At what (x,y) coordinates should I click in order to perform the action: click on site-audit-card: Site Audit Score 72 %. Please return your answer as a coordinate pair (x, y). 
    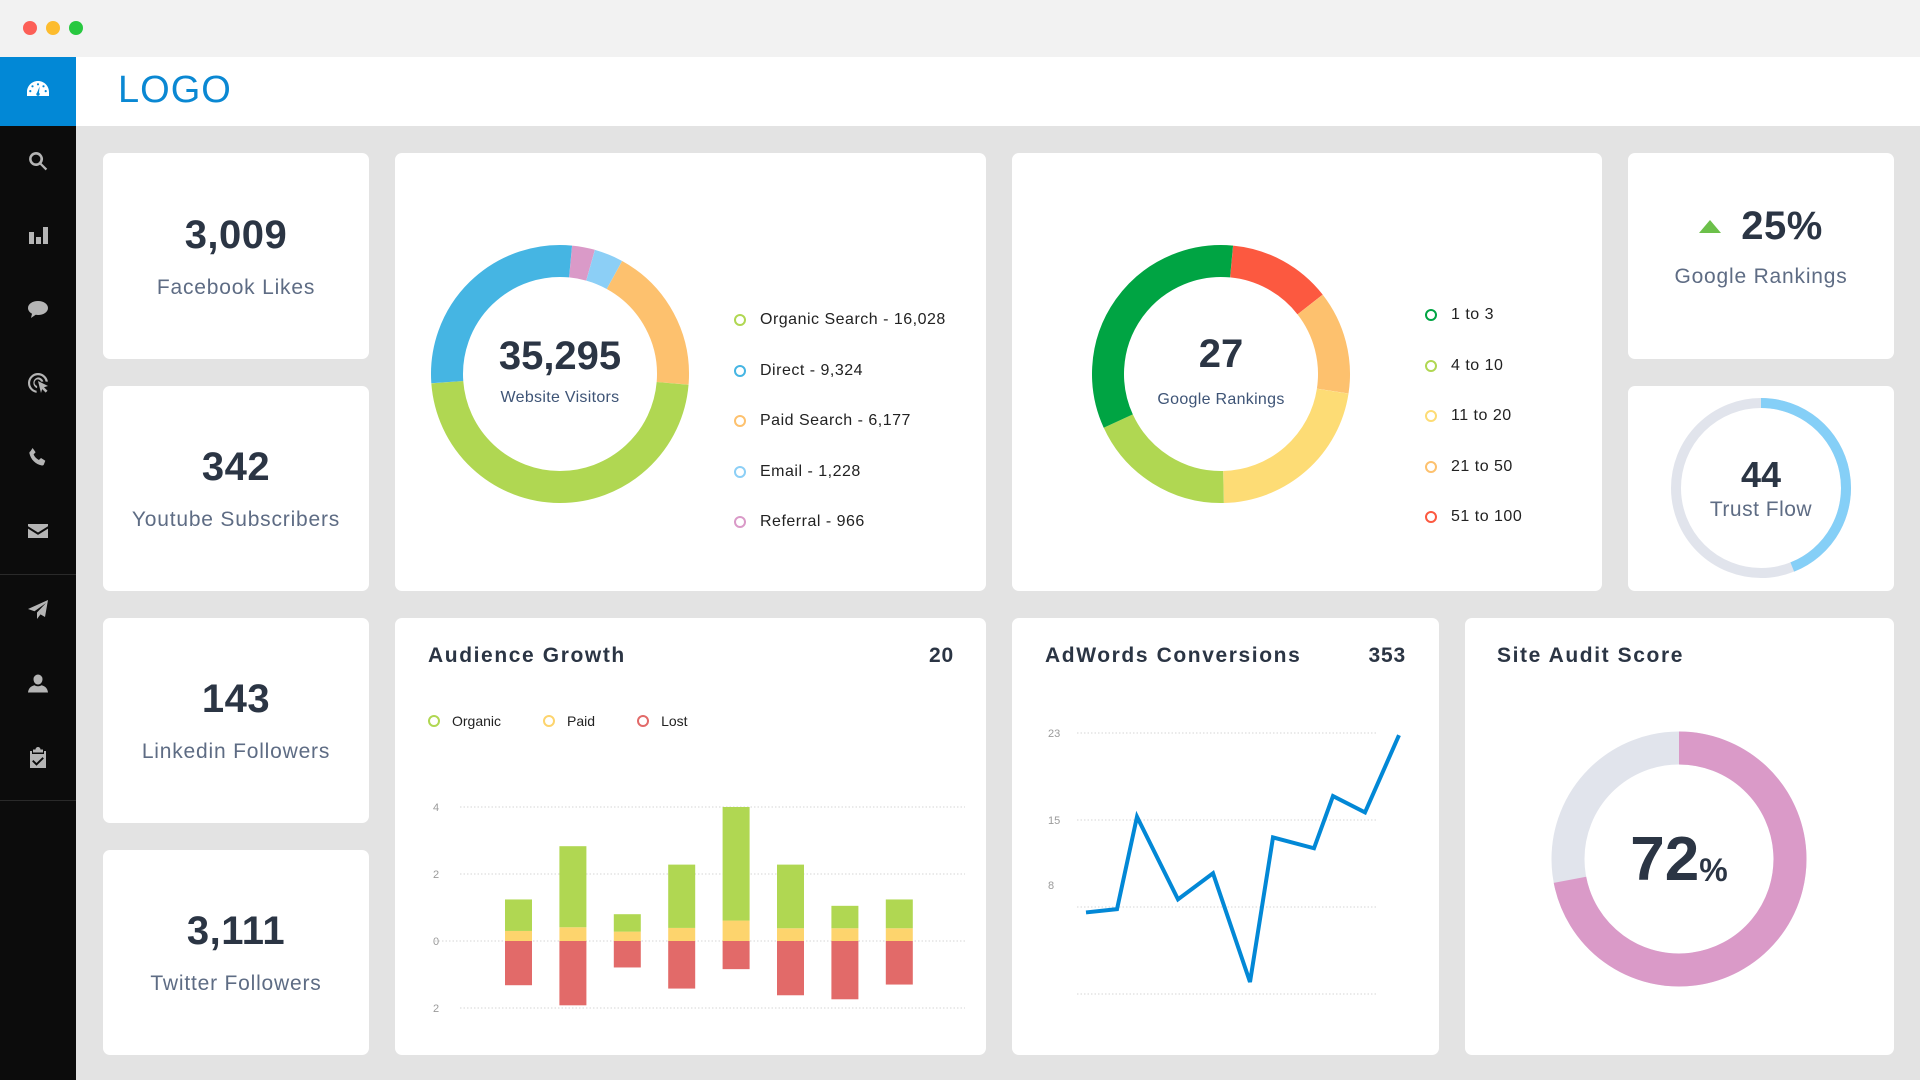
    Looking at the image, I should click on (1679, 836).